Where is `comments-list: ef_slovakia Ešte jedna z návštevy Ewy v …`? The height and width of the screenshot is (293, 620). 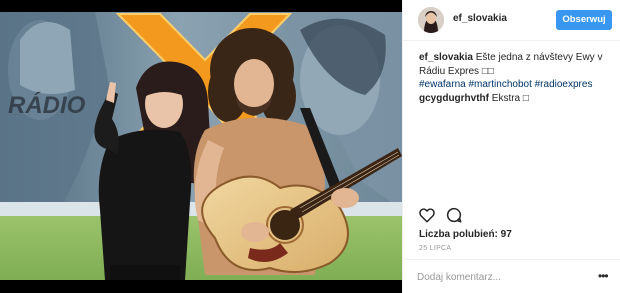
comments-list: ef_slovakia Ešte jedna z návštevy Ewy v … is located at coordinates (517, 78).